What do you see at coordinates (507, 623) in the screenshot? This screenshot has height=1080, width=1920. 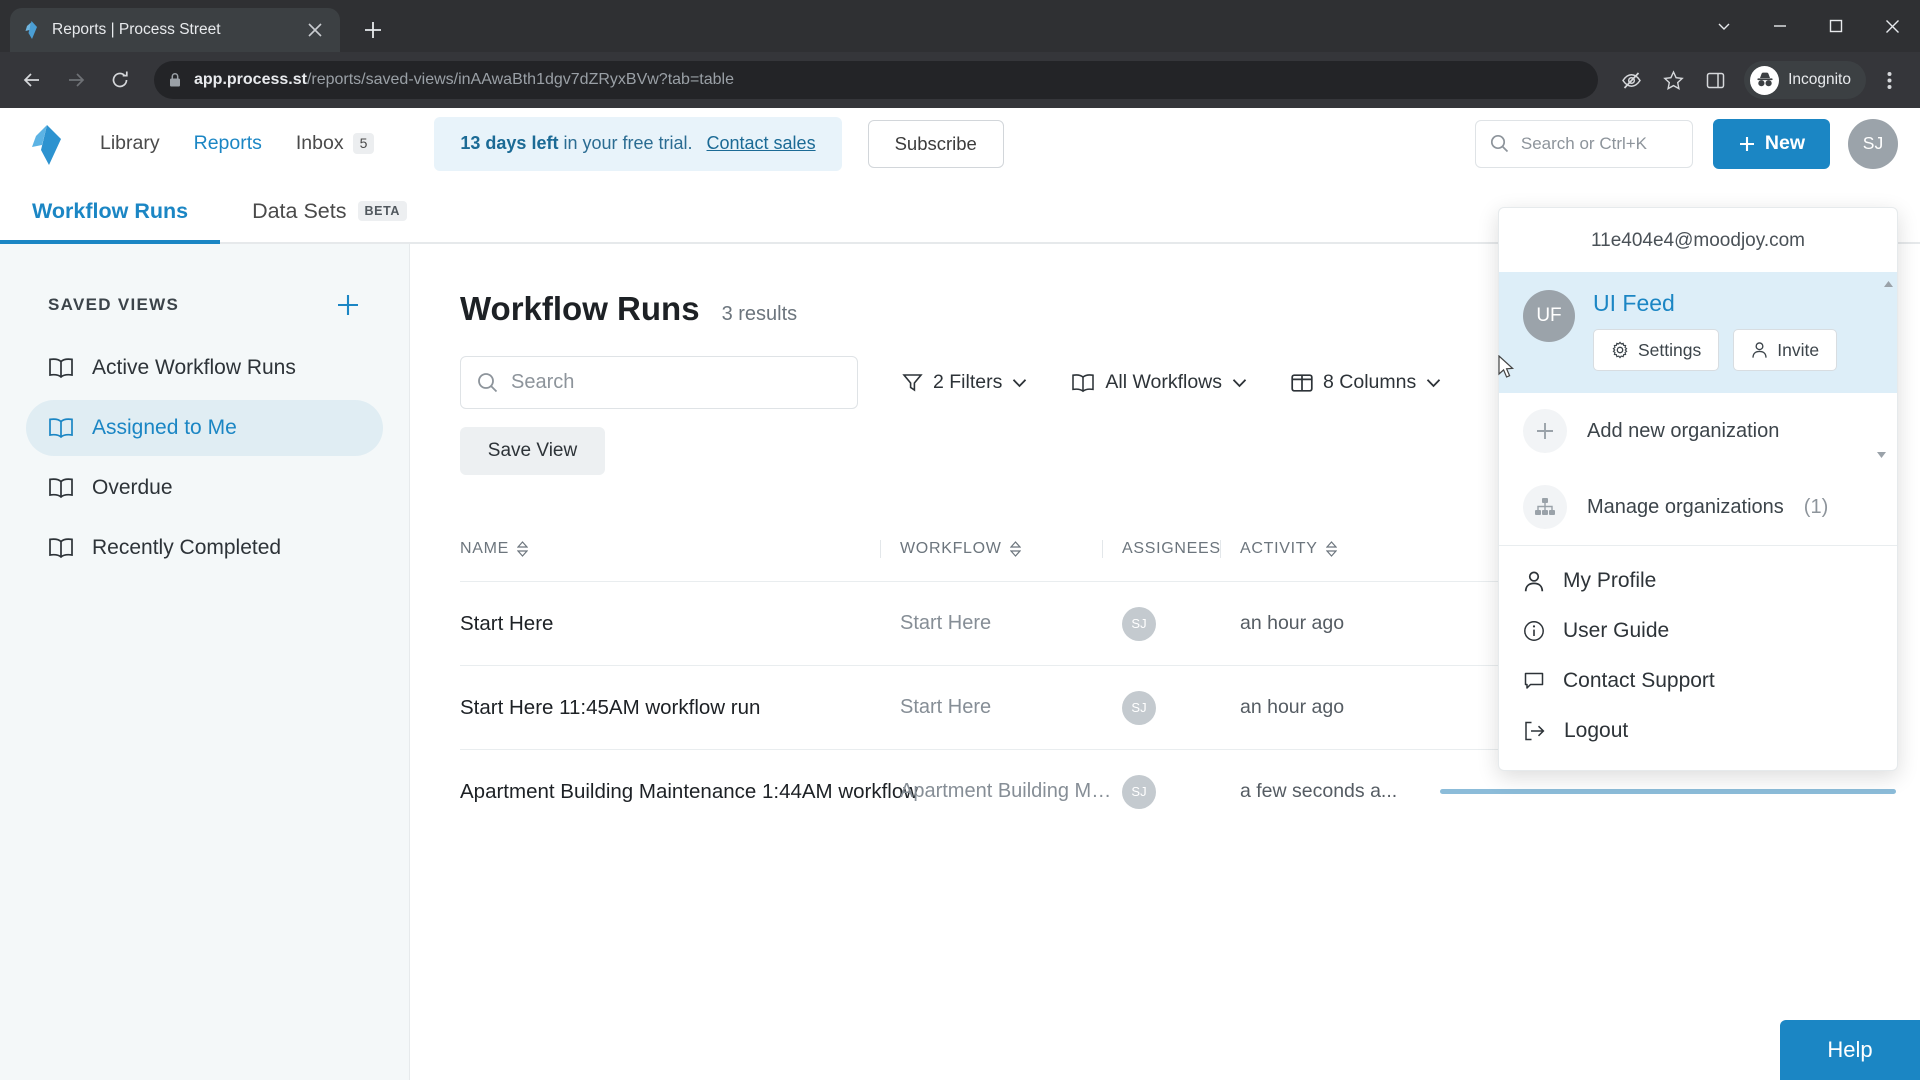 I see `cell-name: Start Here` at bounding box center [507, 623].